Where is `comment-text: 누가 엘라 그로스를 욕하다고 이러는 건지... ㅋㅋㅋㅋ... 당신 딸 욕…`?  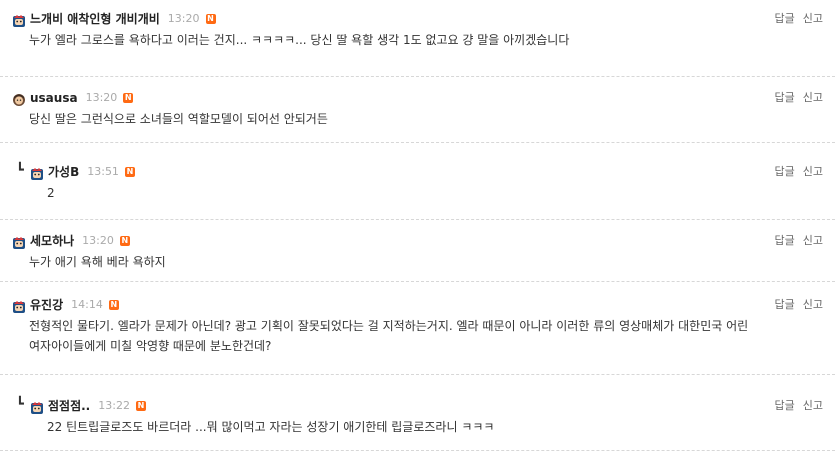
comment-text: 누가 엘라 그로스를 욕하다고 이러는 건지... ㅋㅋㅋㅋ... 당신 딸 욕… is located at coordinates (299, 40).